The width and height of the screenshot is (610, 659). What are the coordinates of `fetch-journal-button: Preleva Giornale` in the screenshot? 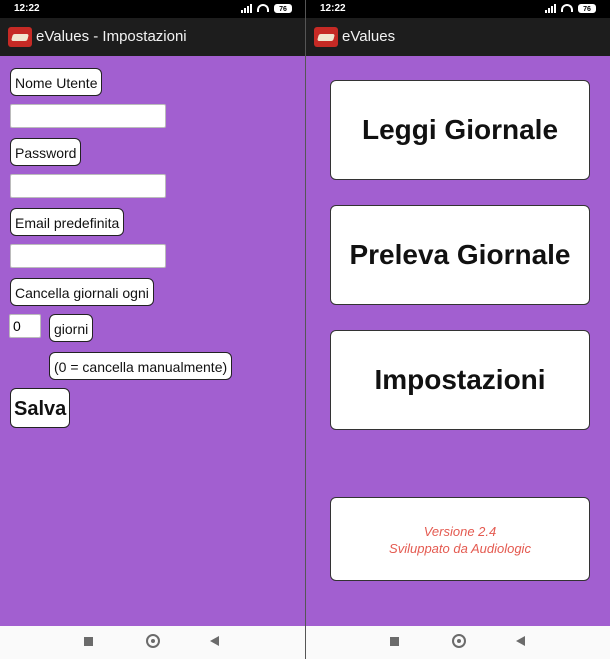 It's located at (460, 255).